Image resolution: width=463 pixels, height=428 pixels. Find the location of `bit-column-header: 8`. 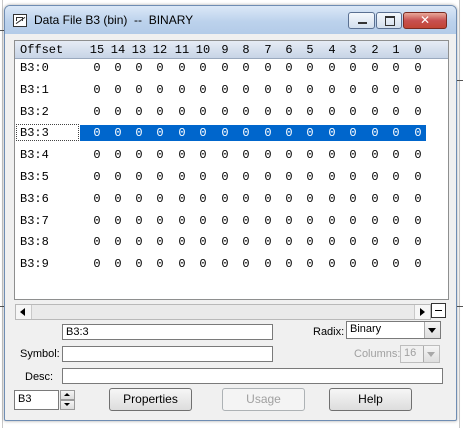

bit-column-header: 8 is located at coordinates (246, 50).